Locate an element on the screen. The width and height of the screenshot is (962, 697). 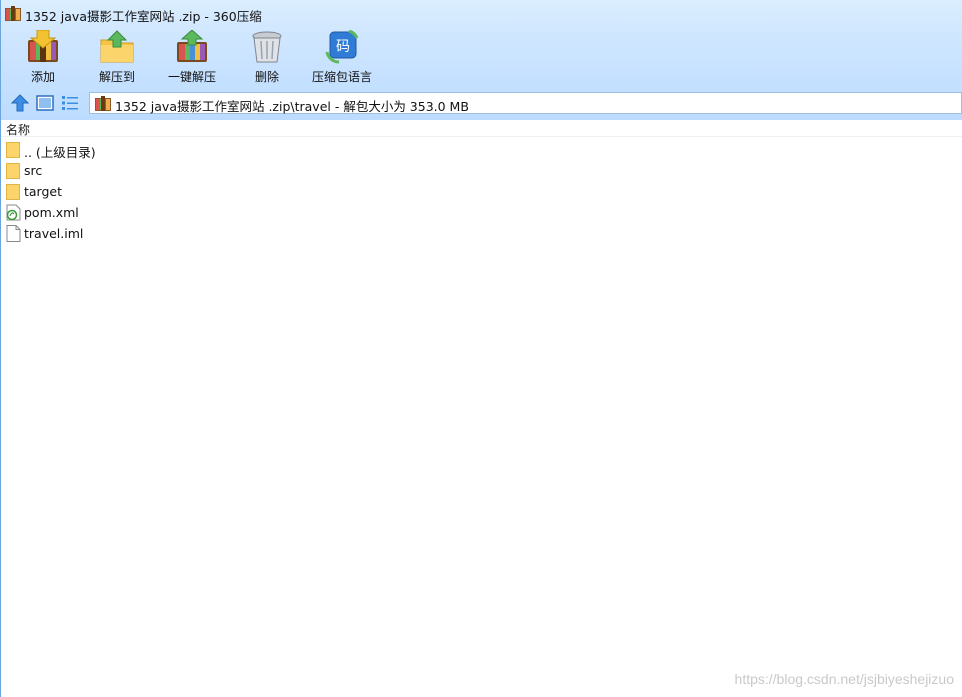
archive-encoding-button: 码 压缩包语言 is located at coordinates (342, 57).